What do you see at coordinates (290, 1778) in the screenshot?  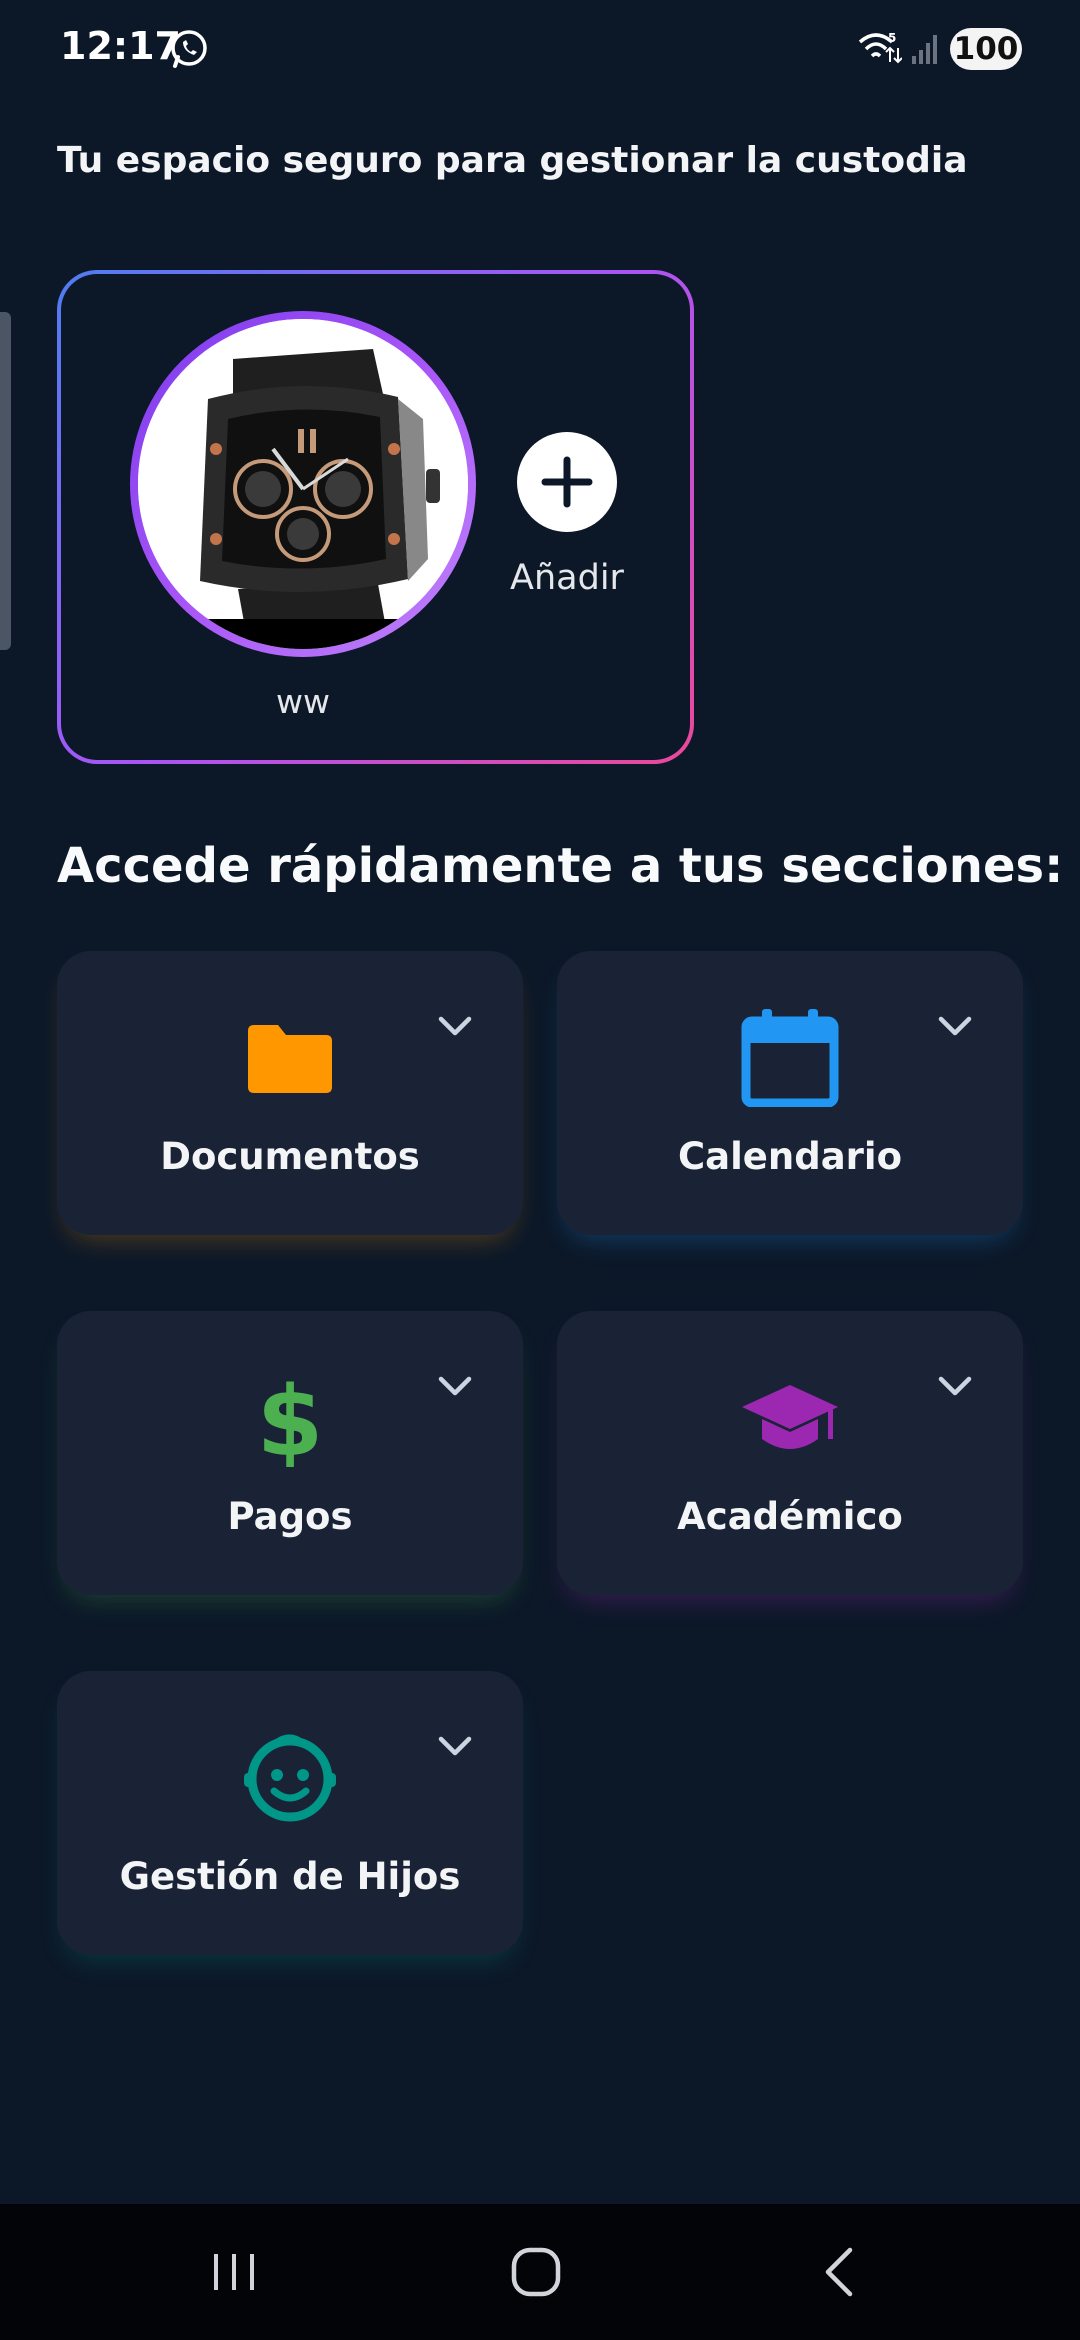 I see `child-face-icon` at bounding box center [290, 1778].